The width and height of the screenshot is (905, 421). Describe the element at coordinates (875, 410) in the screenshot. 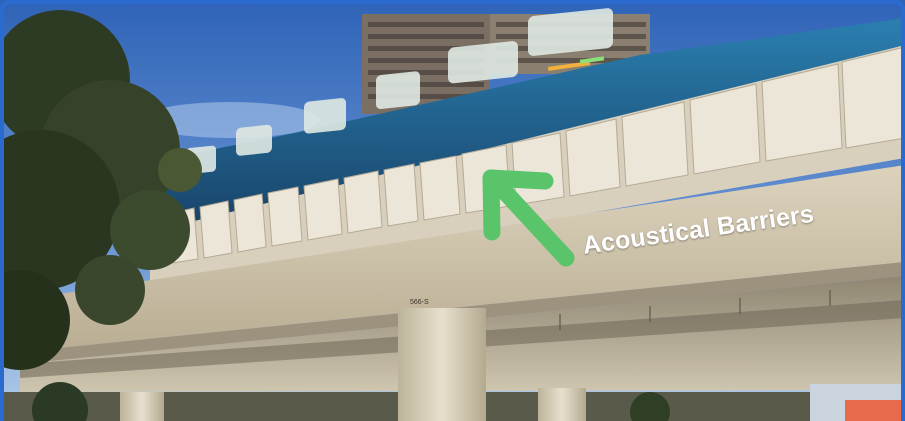

I see `distant-sign` at that location.